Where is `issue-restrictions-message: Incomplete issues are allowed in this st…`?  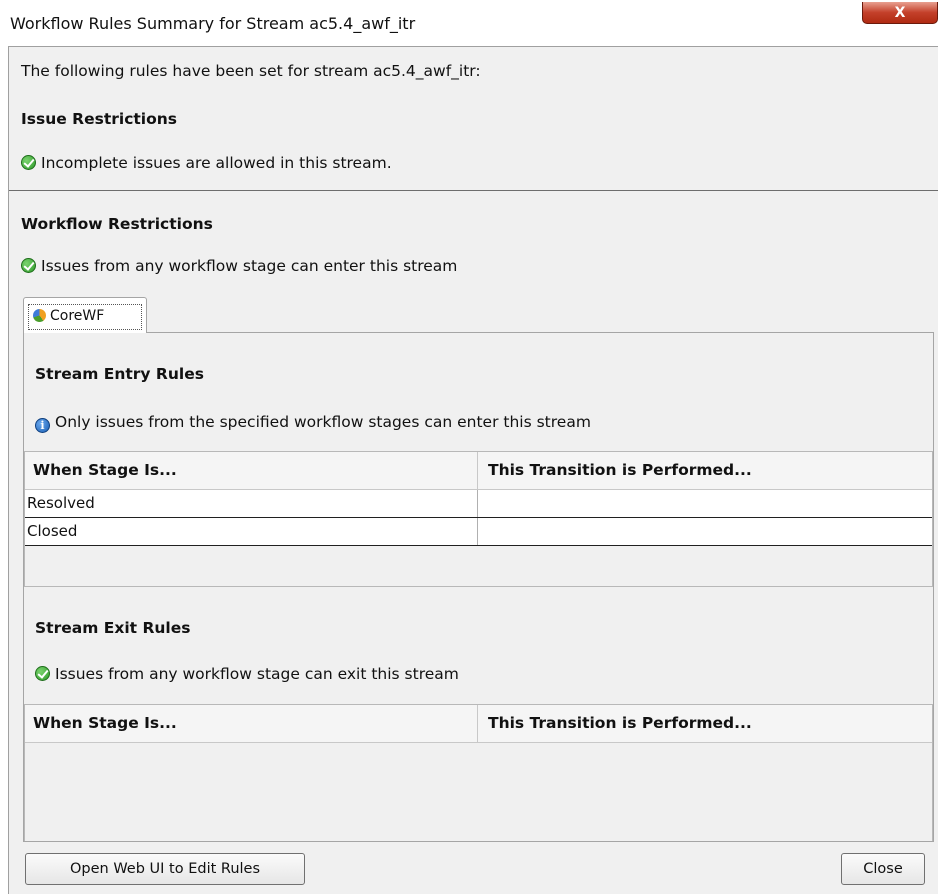
issue-restrictions-message: Incomplete issues are allowed in this st… is located at coordinates (216, 163).